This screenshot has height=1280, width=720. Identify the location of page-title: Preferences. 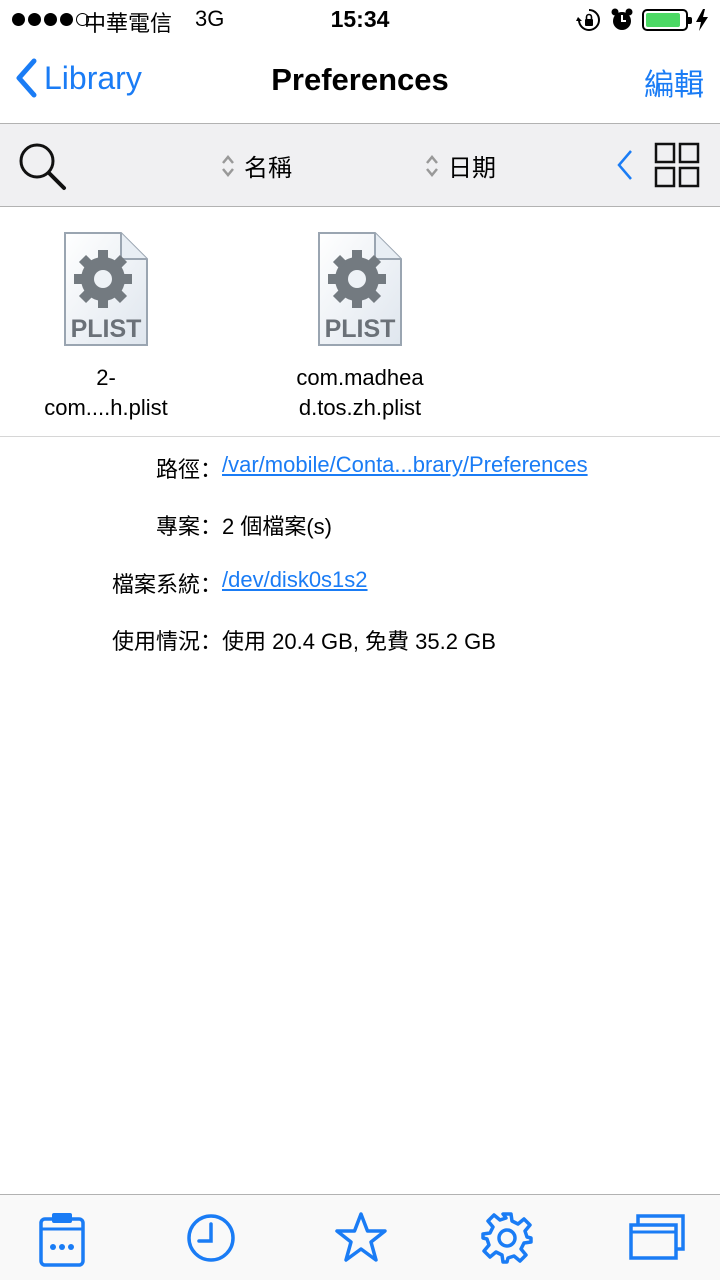
(360, 79).